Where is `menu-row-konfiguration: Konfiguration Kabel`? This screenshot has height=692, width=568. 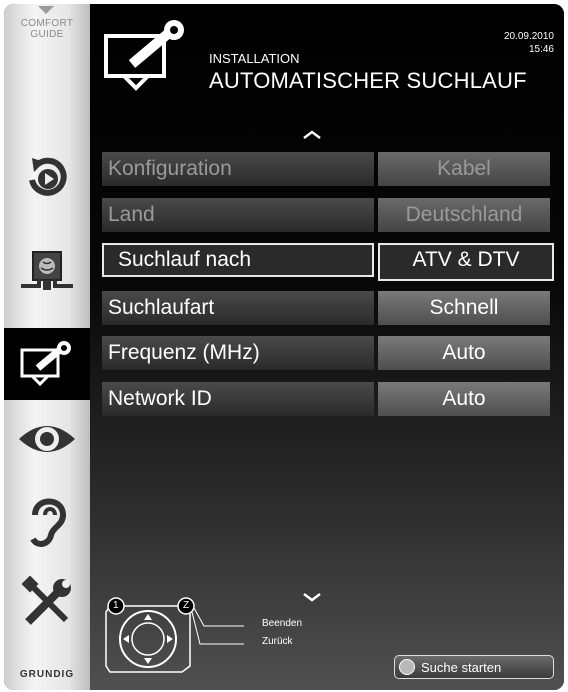 menu-row-konfiguration: Konfiguration Kabel is located at coordinates (326, 169).